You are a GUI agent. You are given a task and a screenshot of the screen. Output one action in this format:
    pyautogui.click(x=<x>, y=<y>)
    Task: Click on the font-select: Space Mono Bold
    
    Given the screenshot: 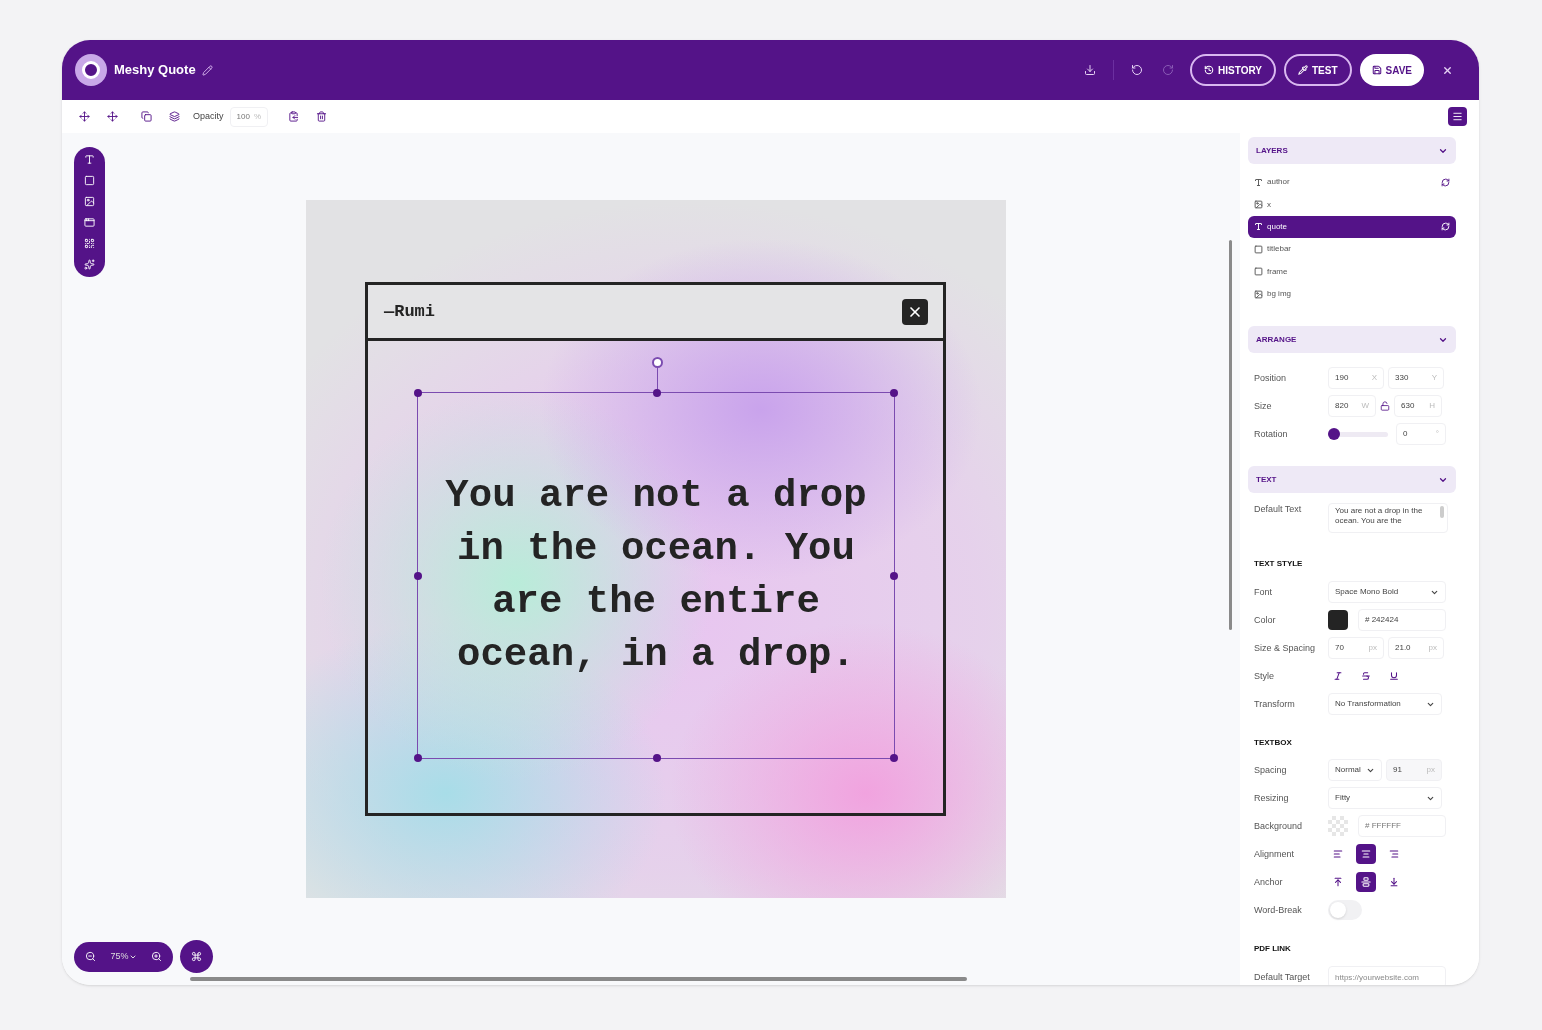 What is the action you would take?
    pyautogui.click(x=1387, y=592)
    